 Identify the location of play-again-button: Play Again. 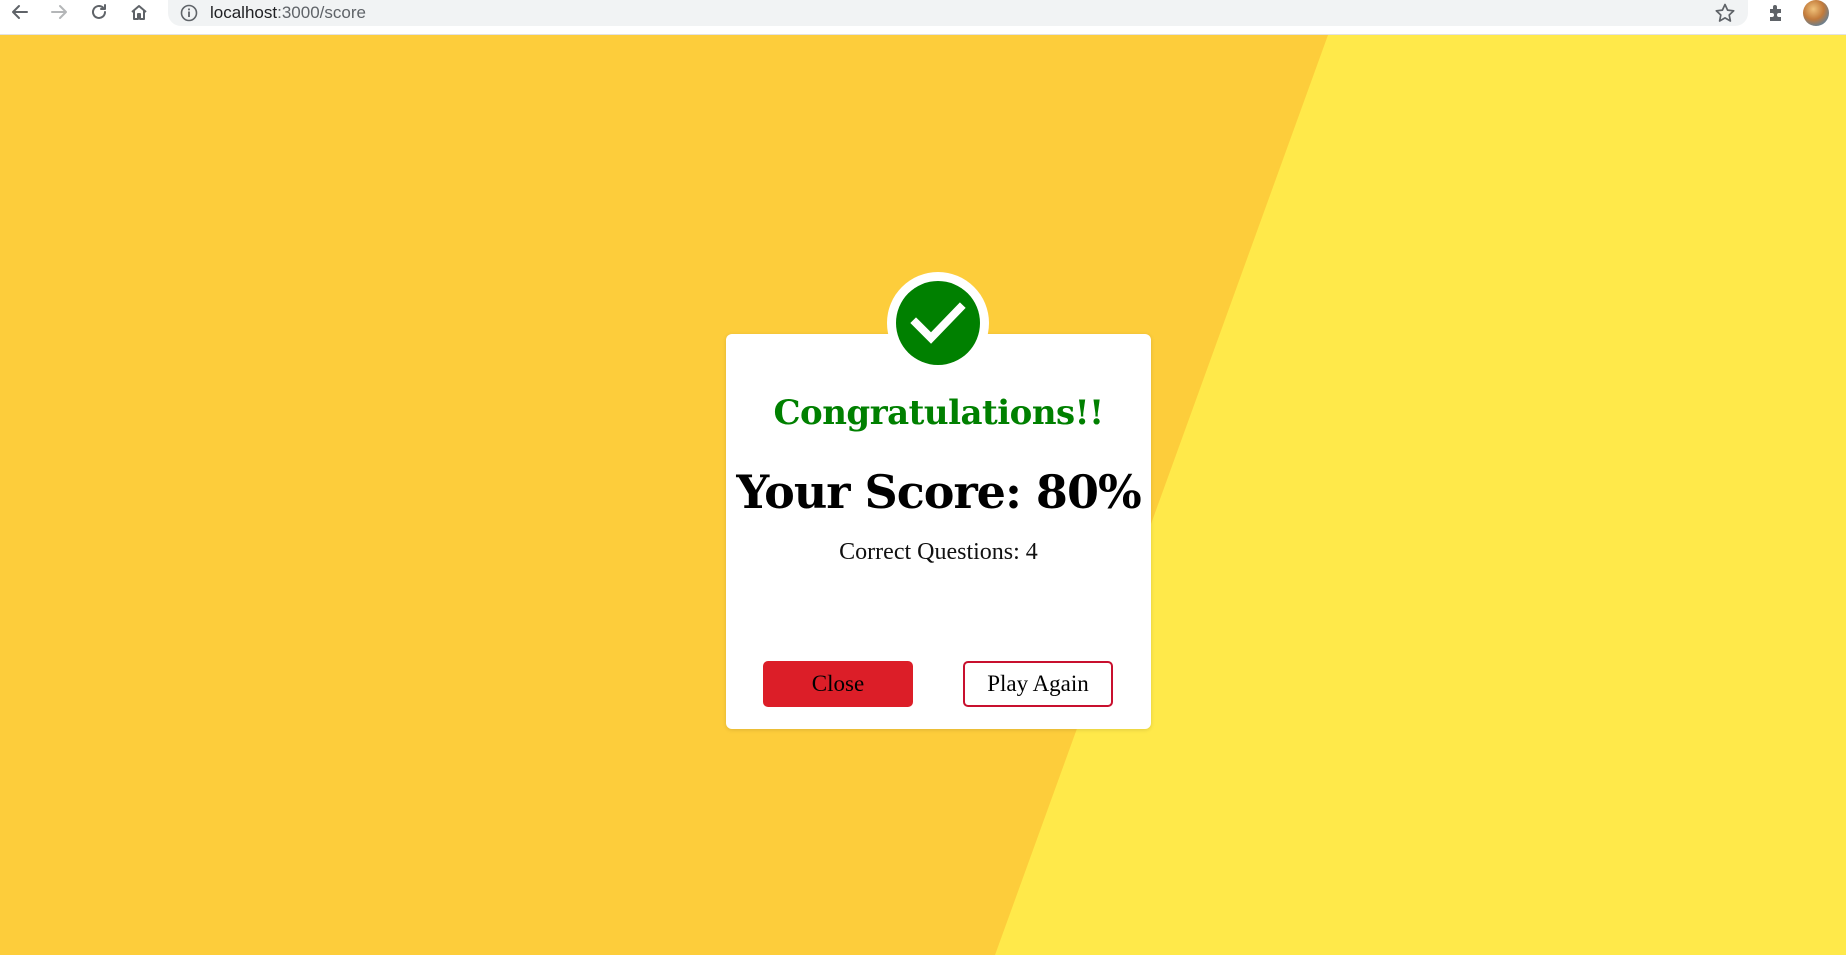
(1038, 684).